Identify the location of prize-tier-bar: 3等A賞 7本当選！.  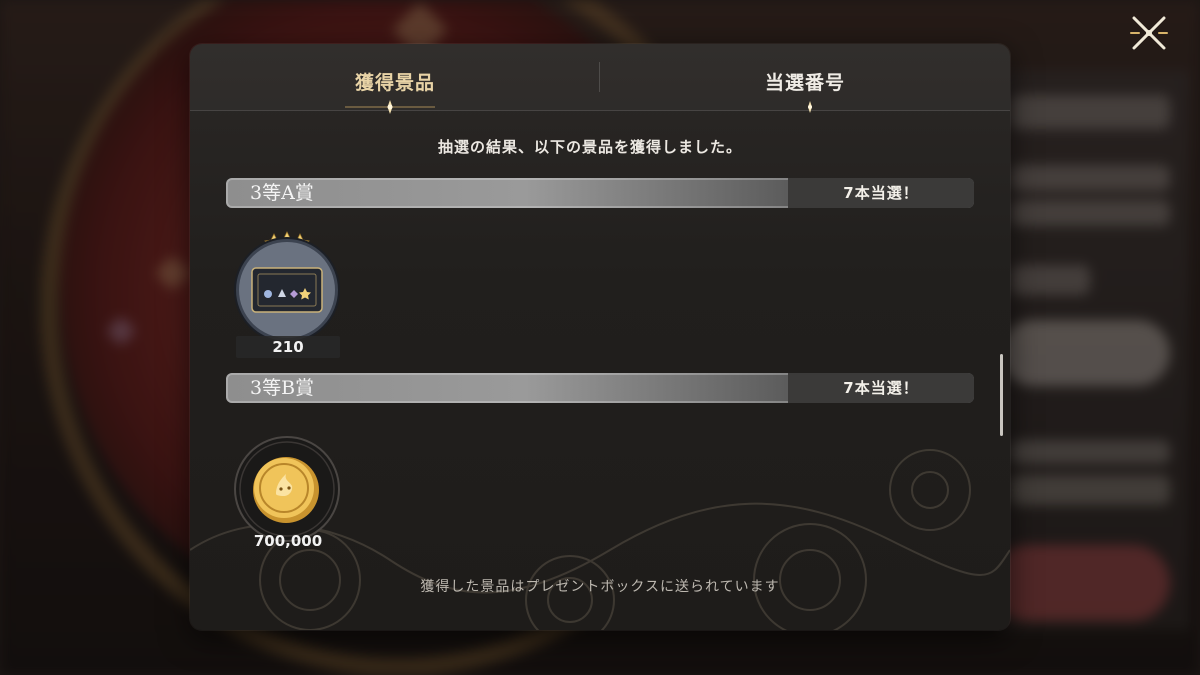
(600, 193).